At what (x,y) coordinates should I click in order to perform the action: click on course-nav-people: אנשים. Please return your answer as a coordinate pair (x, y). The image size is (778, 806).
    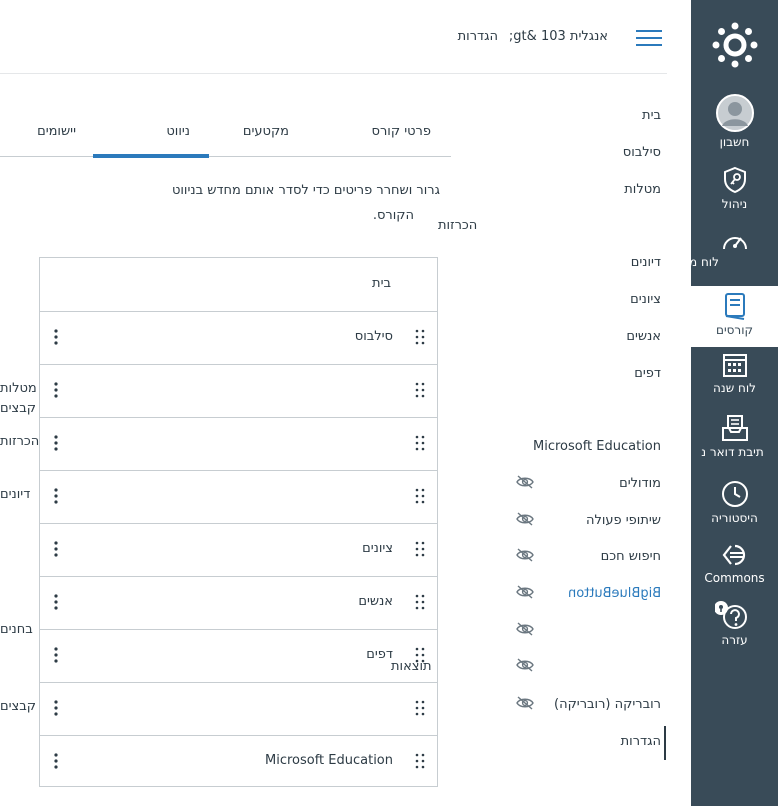
    Looking at the image, I should click on (643, 336).